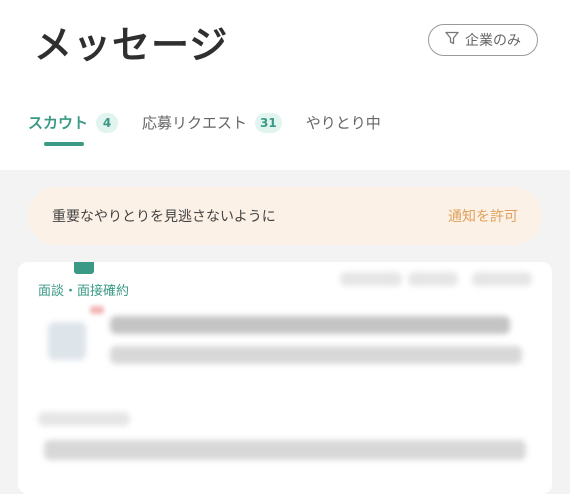  I want to click on notification-text: 重要なやりとりを見逃さないように, so click(164, 217).